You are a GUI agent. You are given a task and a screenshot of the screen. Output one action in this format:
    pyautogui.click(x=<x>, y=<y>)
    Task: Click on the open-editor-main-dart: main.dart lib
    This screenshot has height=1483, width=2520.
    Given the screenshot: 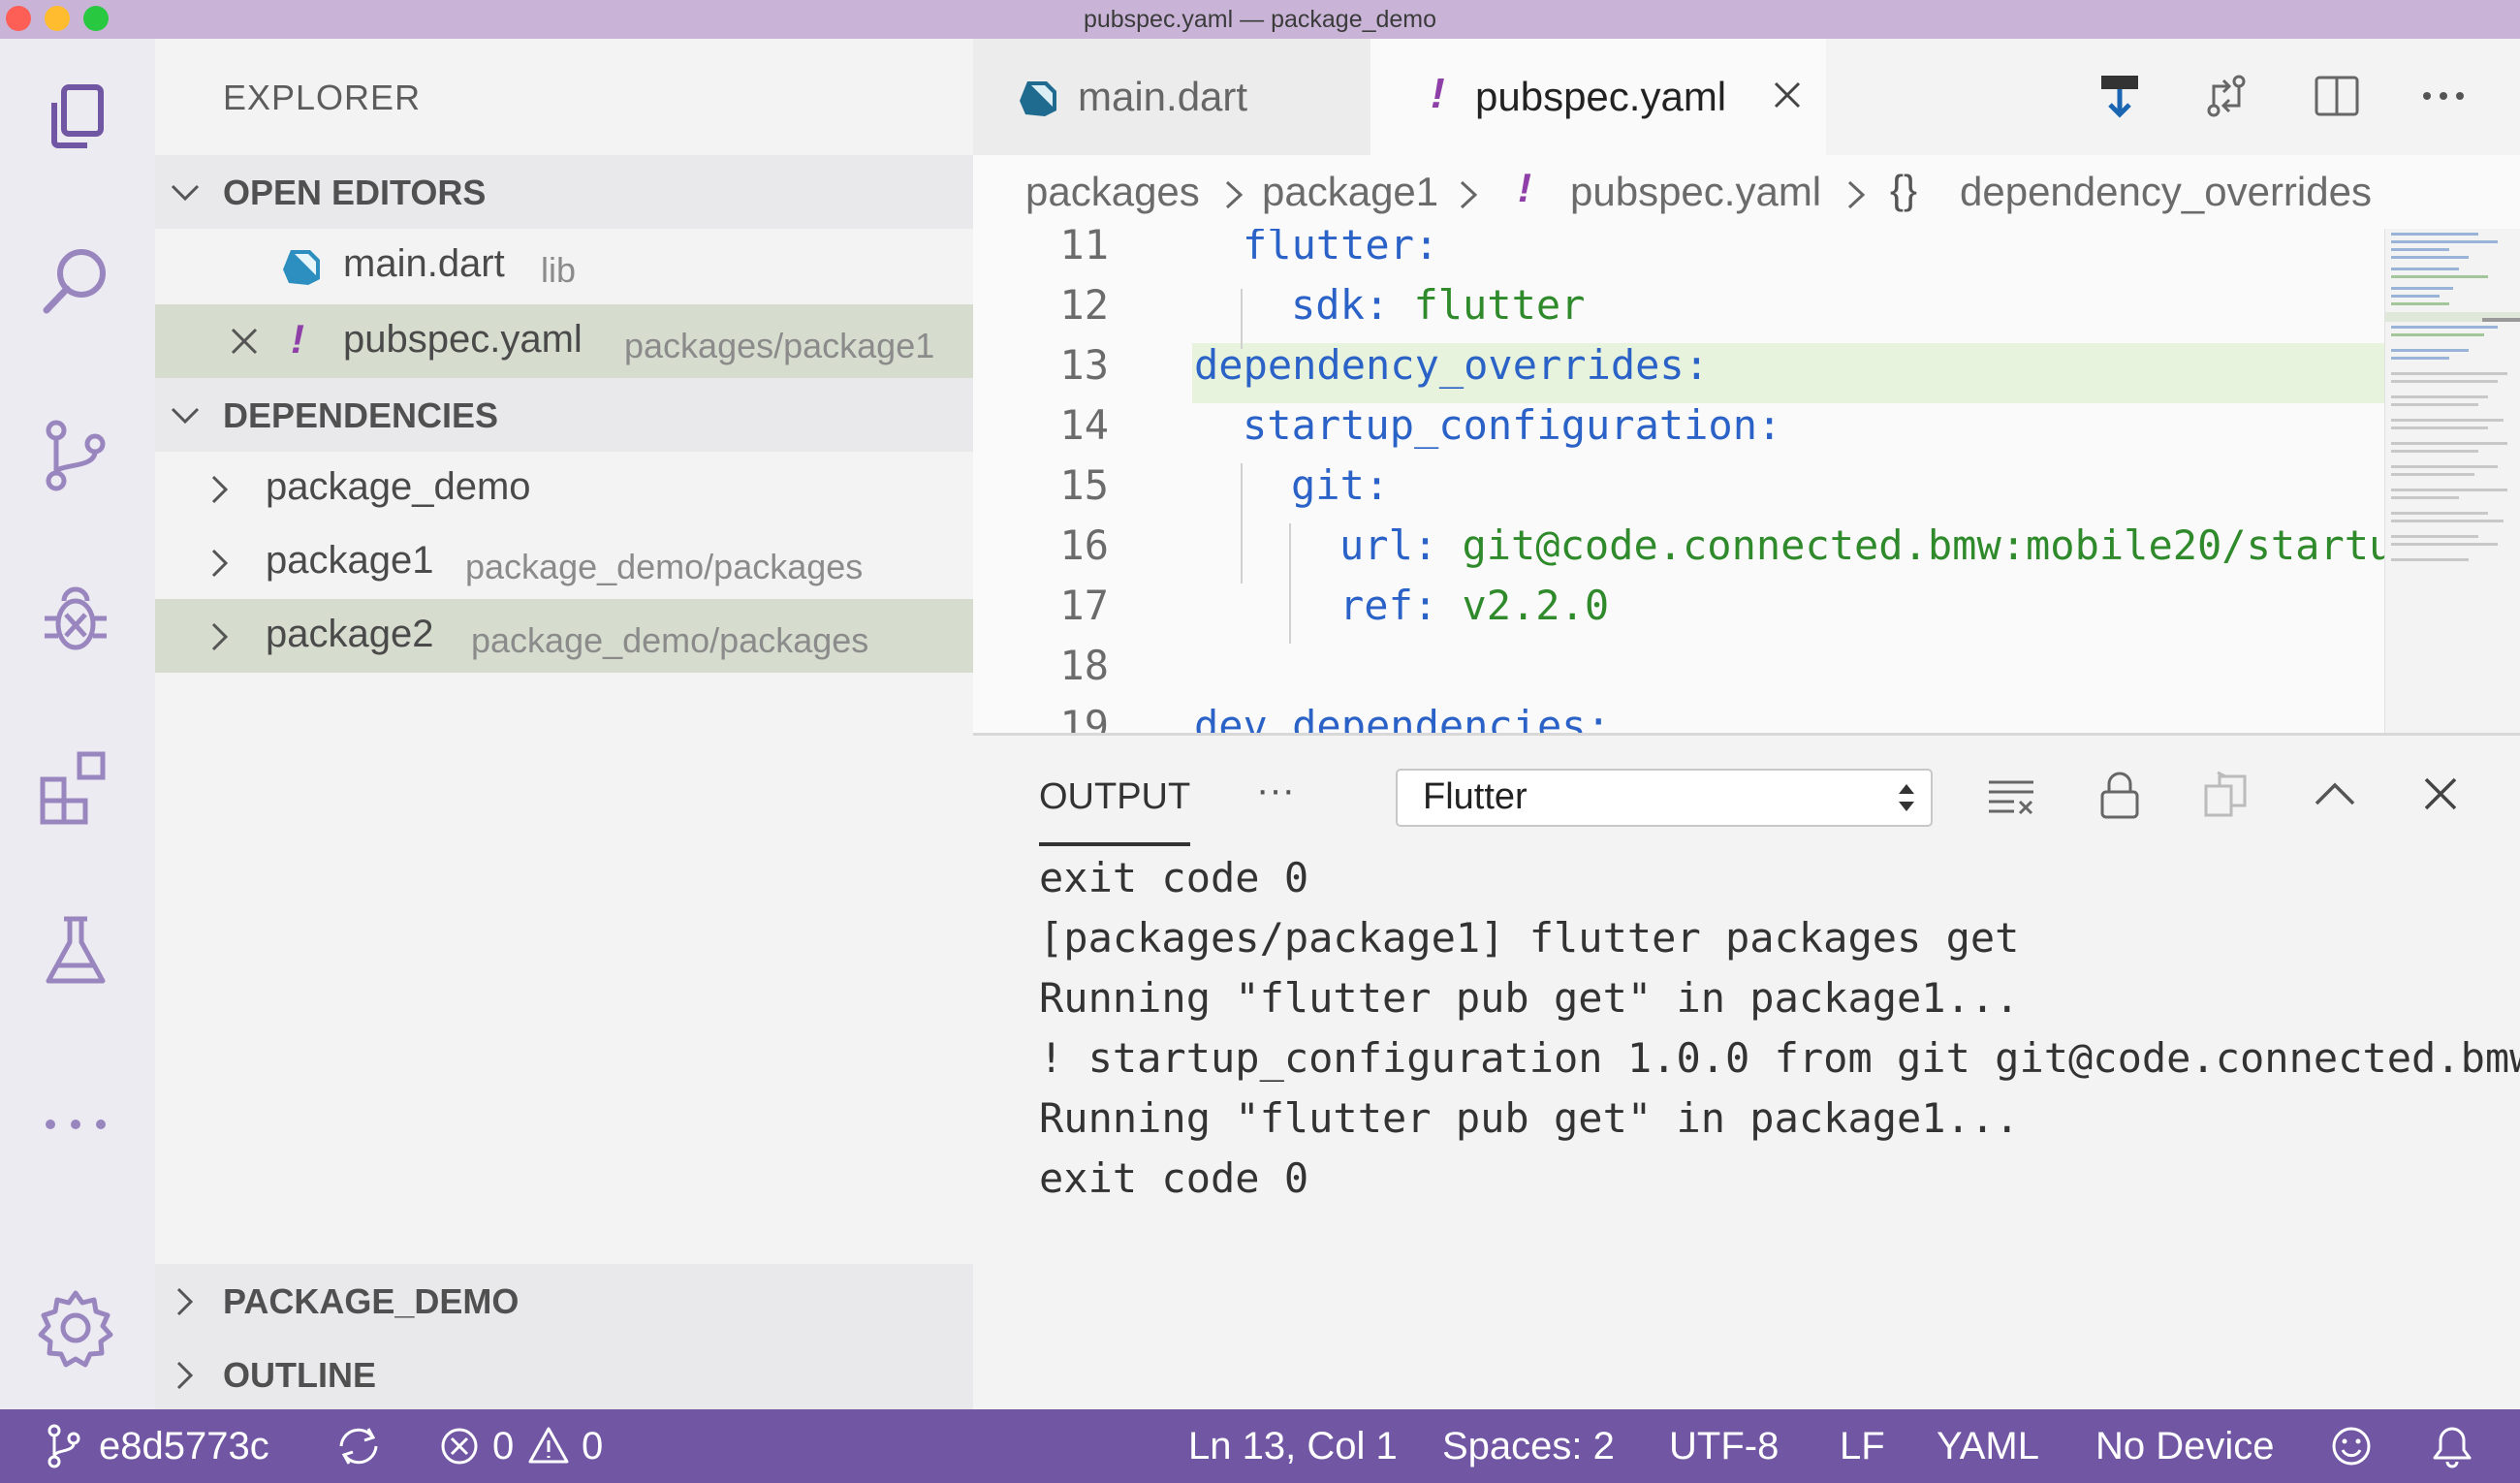 What is the action you would take?
    pyautogui.click(x=564, y=265)
    